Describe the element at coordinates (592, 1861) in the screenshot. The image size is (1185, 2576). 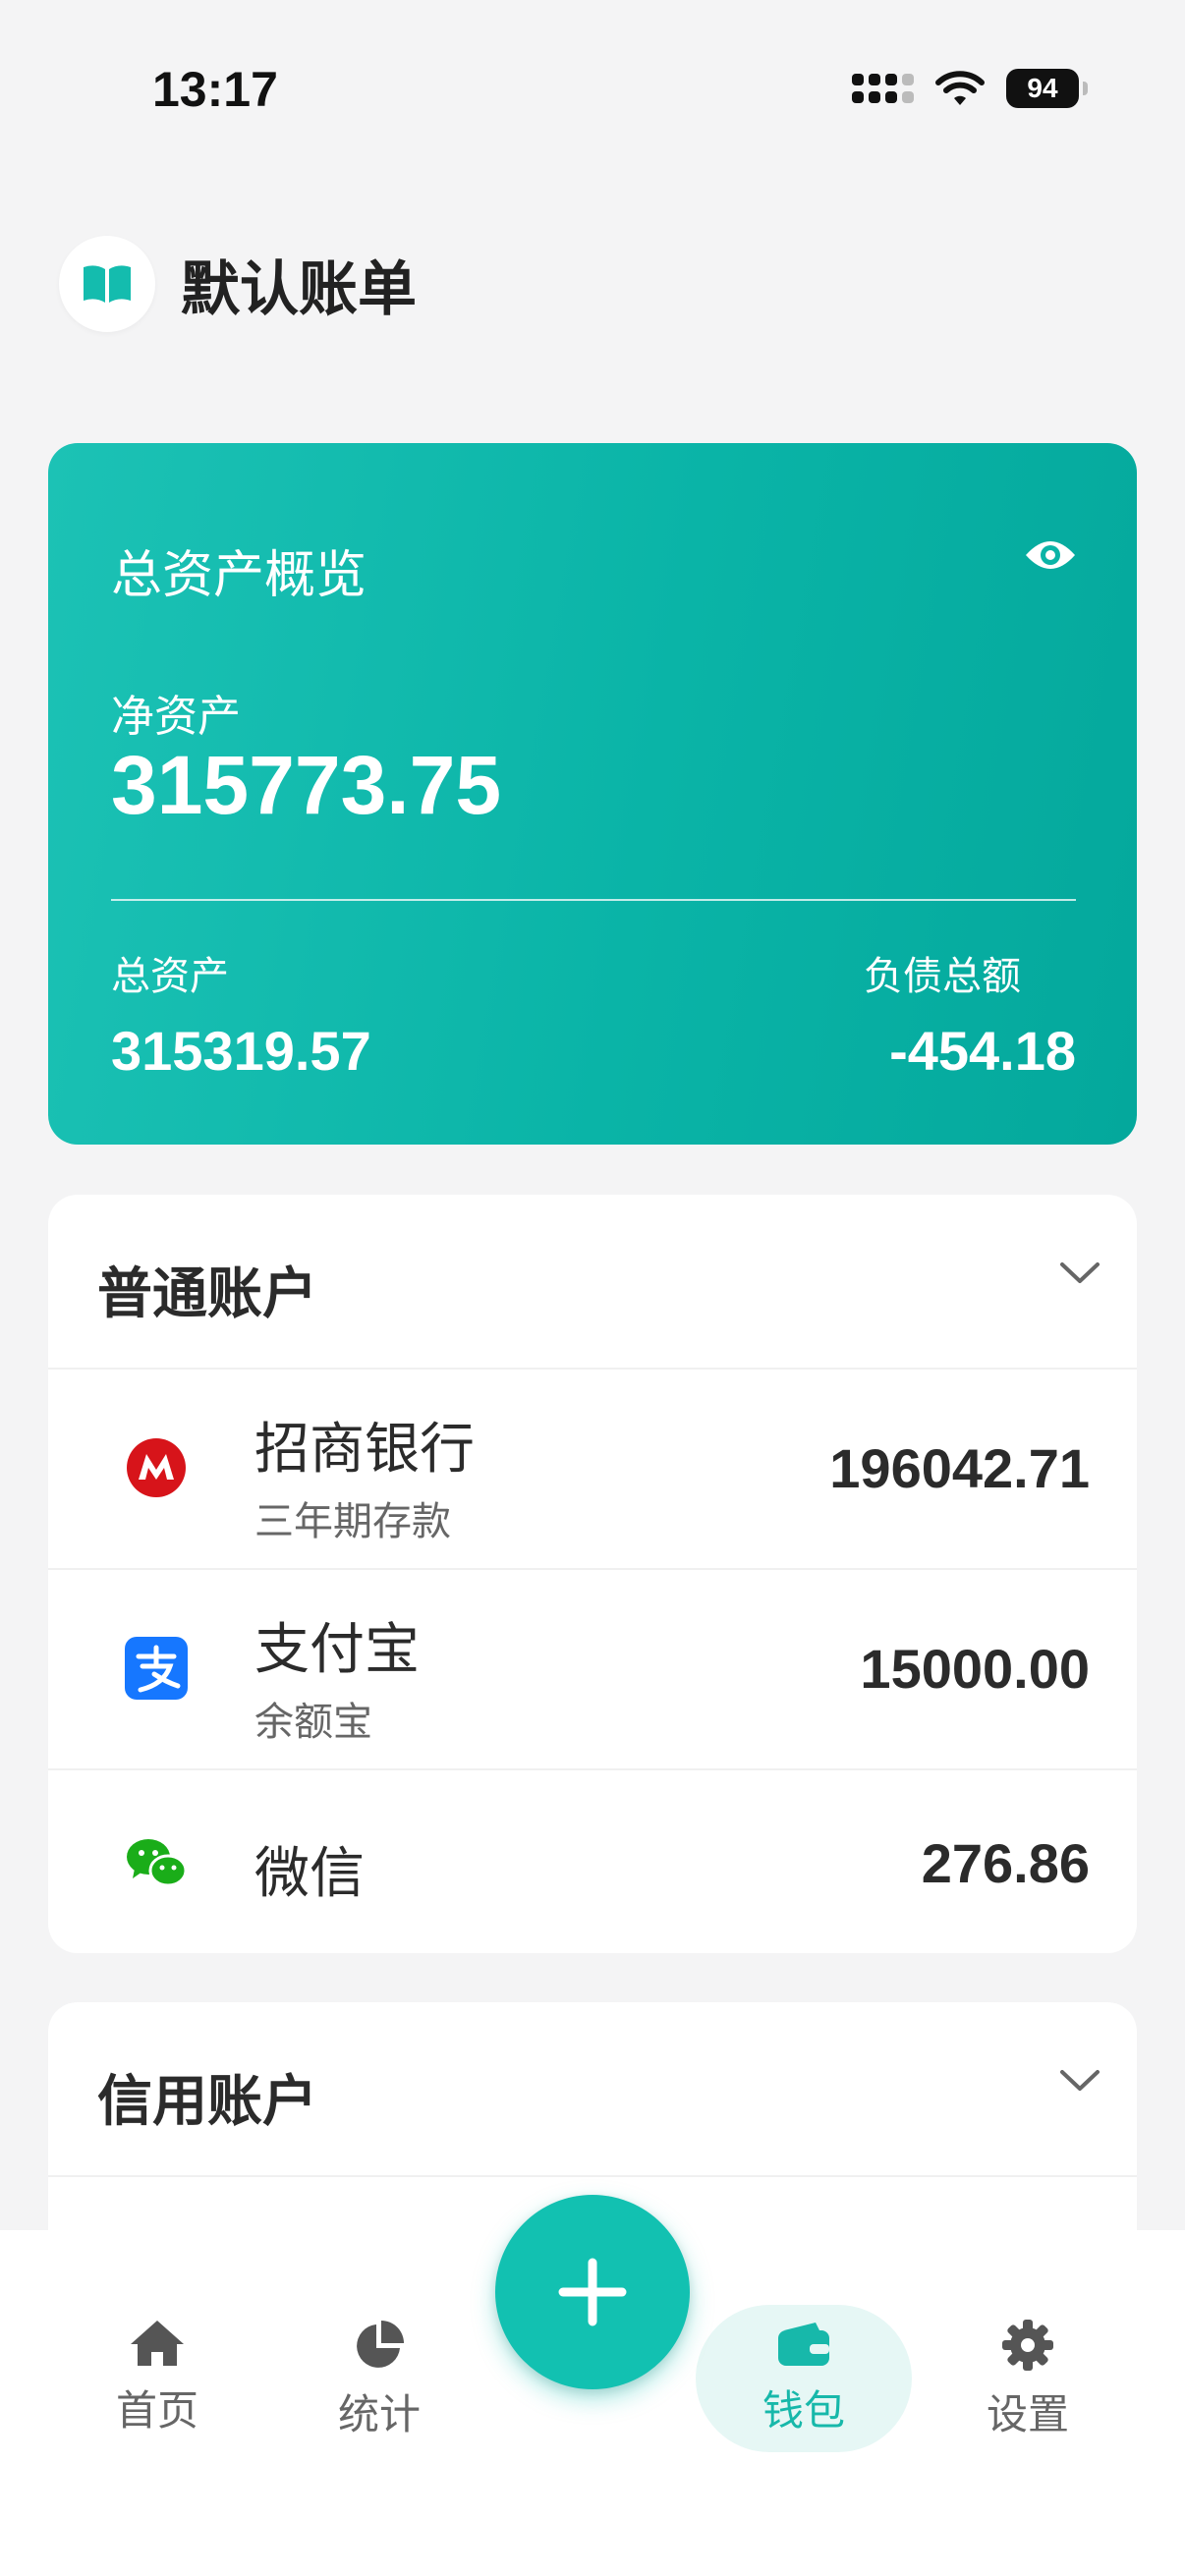
I see `account-row-wechat: 微信 276.86` at that location.